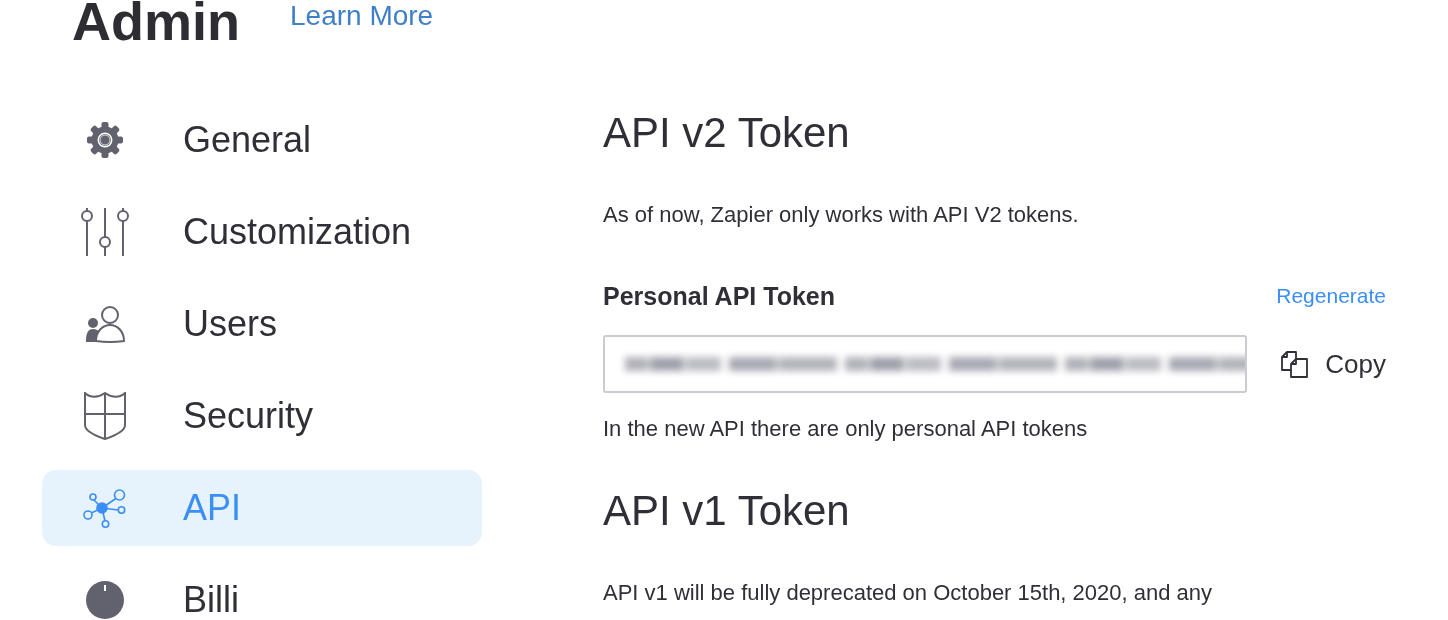  I want to click on token-field, so click(925, 364).